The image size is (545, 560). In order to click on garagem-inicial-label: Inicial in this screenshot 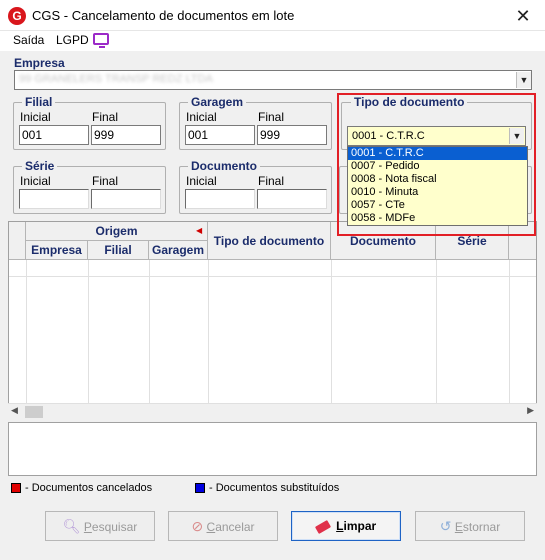, I will do `click(201, 117)`.